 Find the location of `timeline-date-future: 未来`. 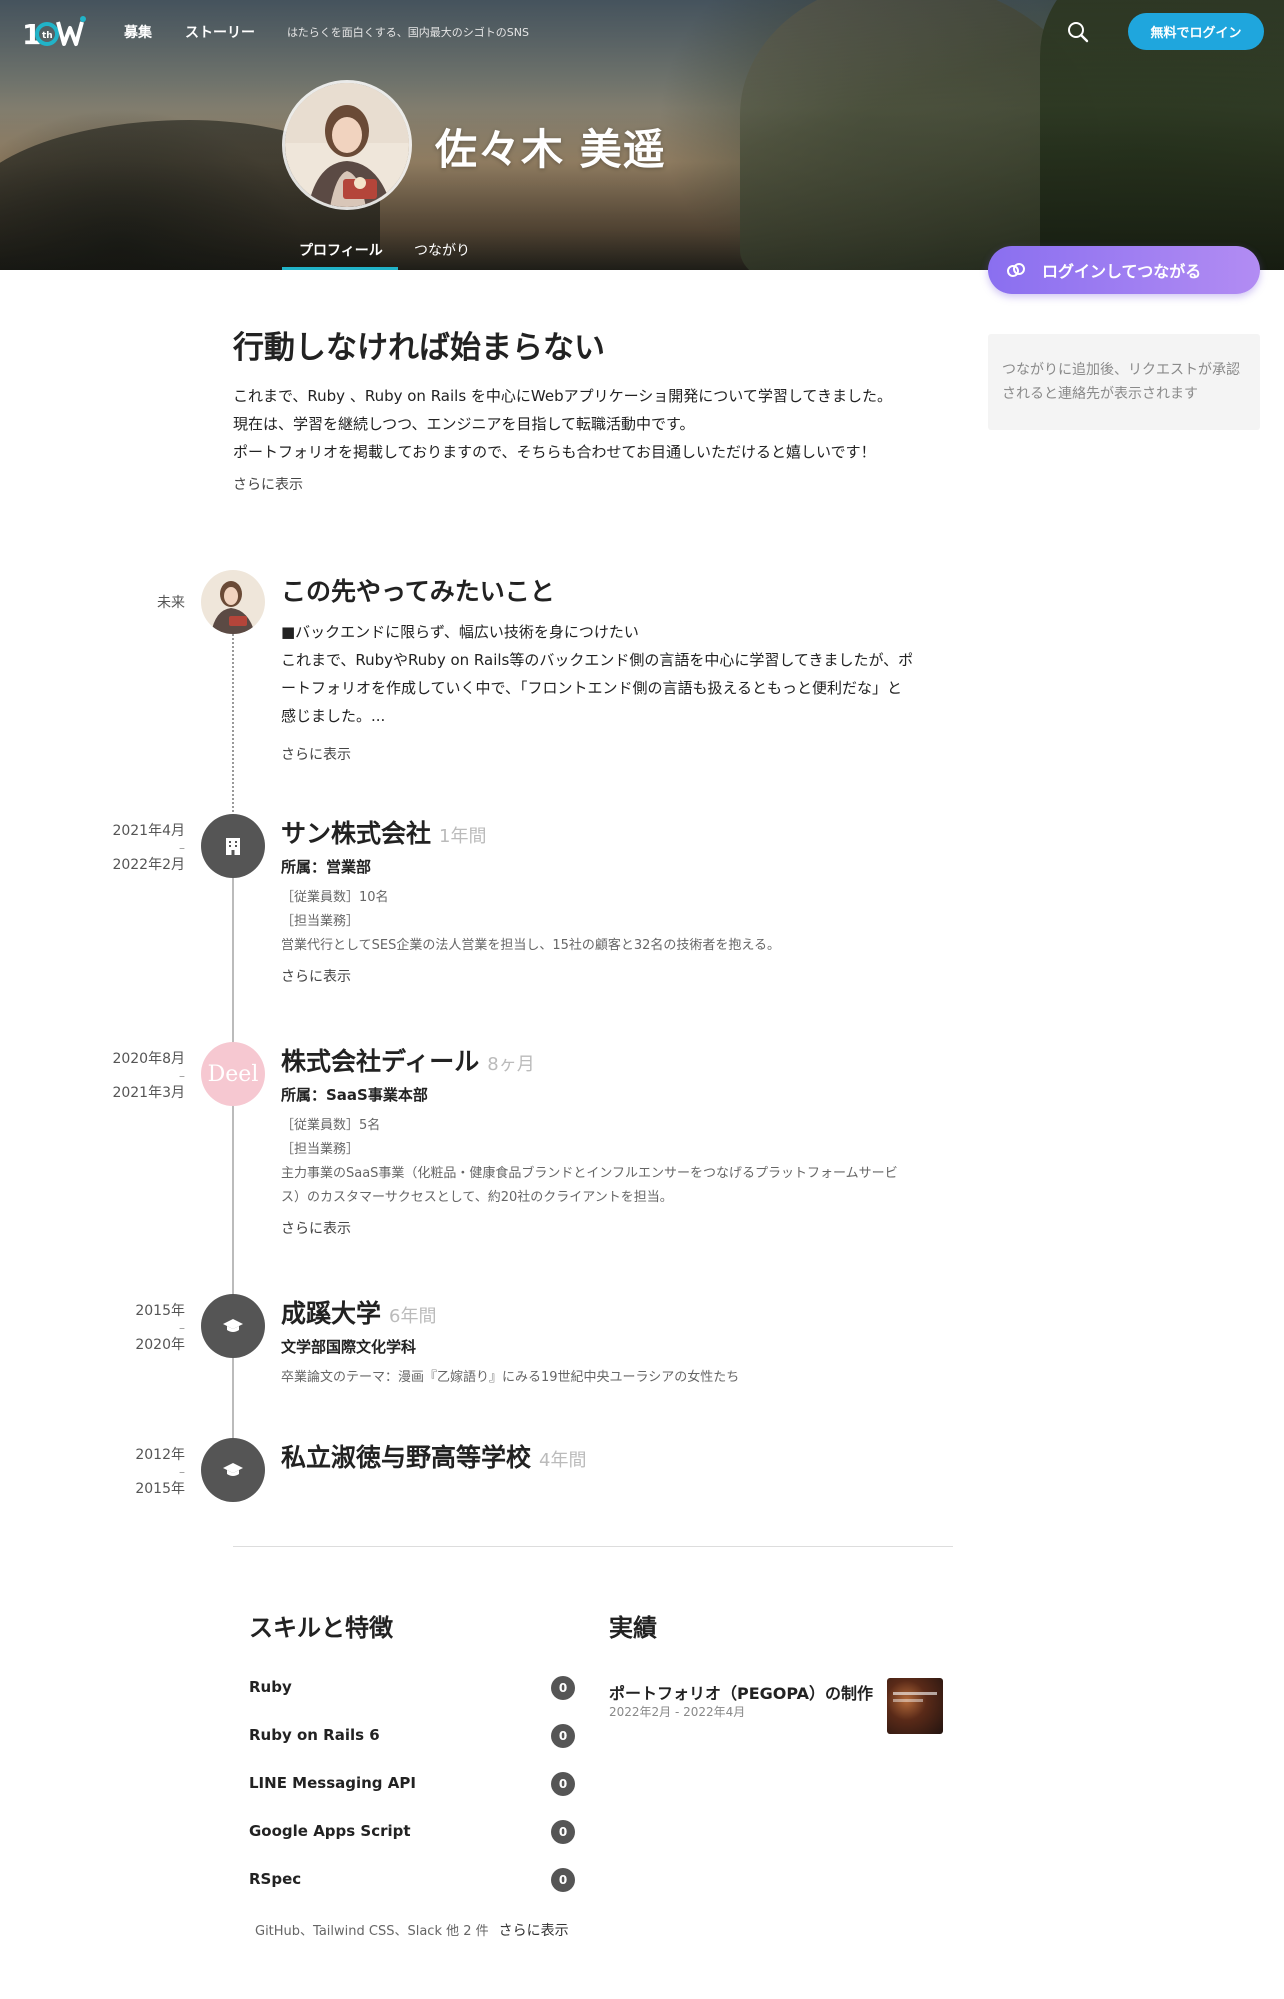

timeline-date-future: 未来 is located at coordinates (171, 603).